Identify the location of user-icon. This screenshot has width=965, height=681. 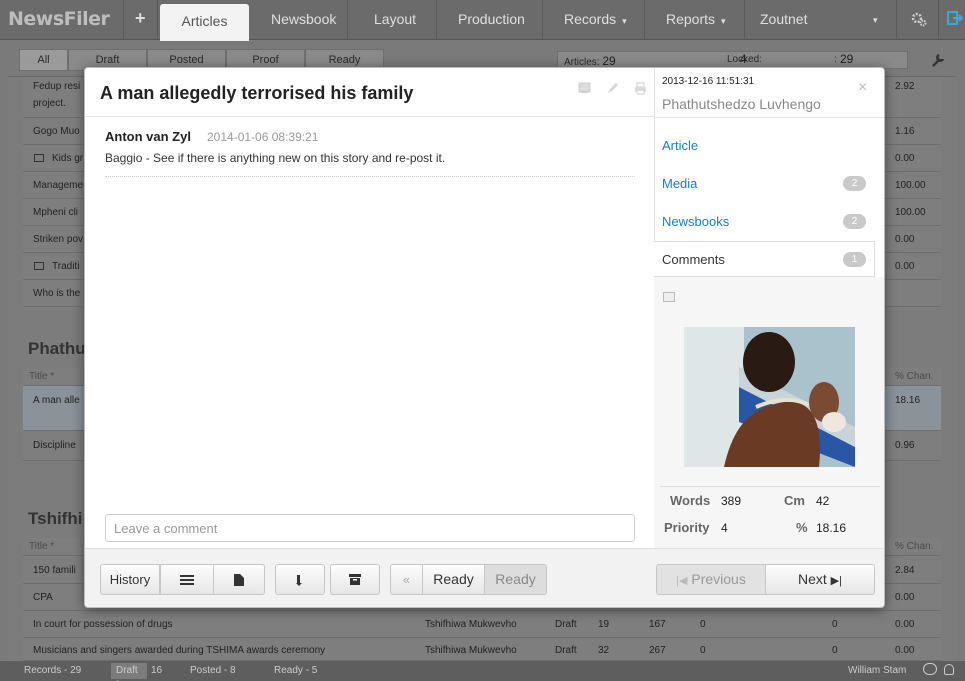
(949, 669).